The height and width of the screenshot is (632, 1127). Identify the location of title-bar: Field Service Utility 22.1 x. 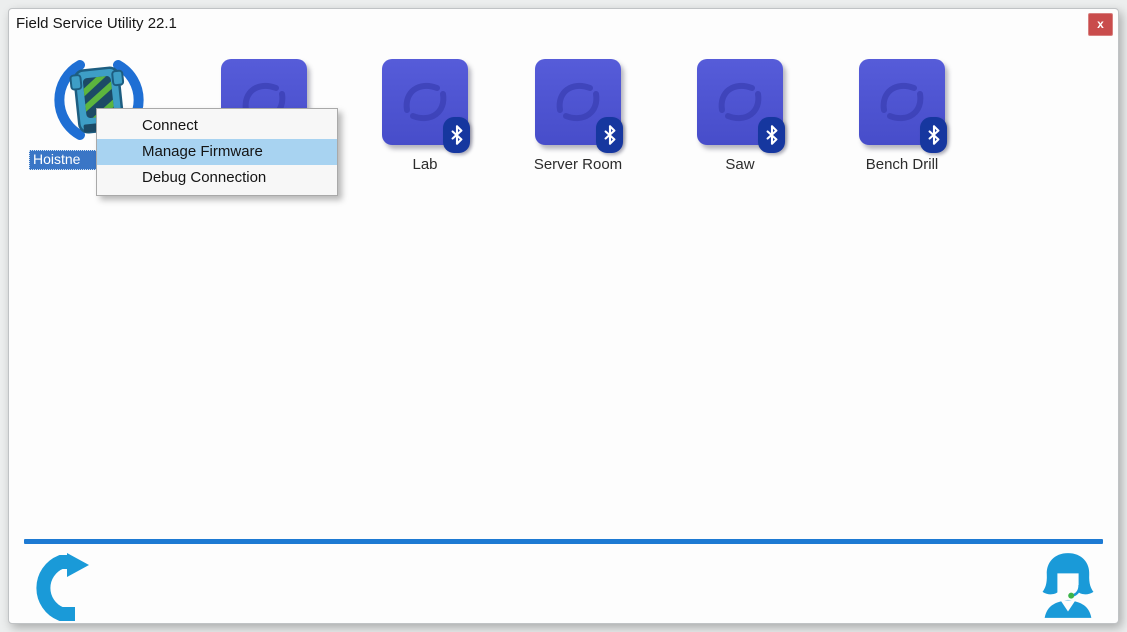
(563, 24).